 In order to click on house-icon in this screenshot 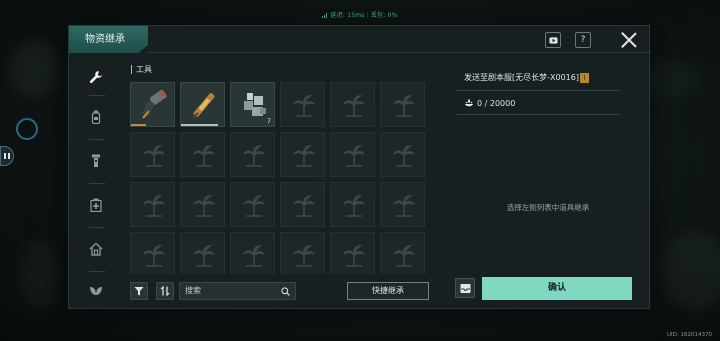, I will do `click(96, 249)`.